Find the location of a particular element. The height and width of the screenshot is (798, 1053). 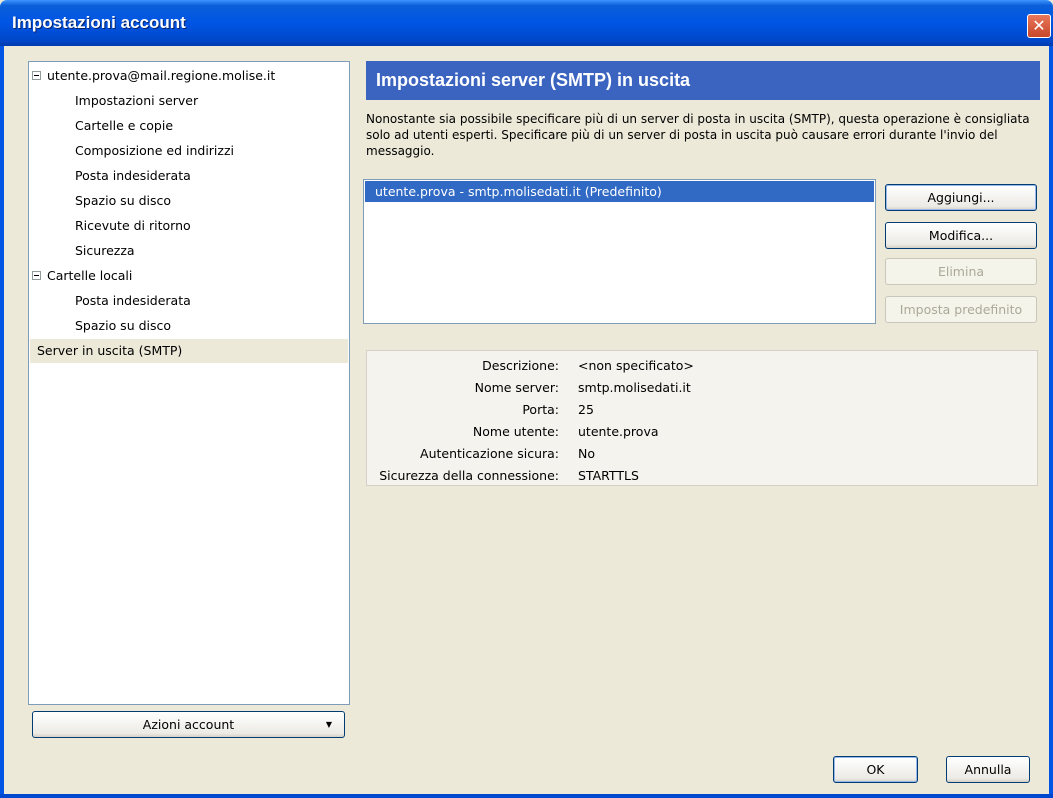

tree-item-folders-copies: Cartelle e copie is located at coordinates (124, 126).